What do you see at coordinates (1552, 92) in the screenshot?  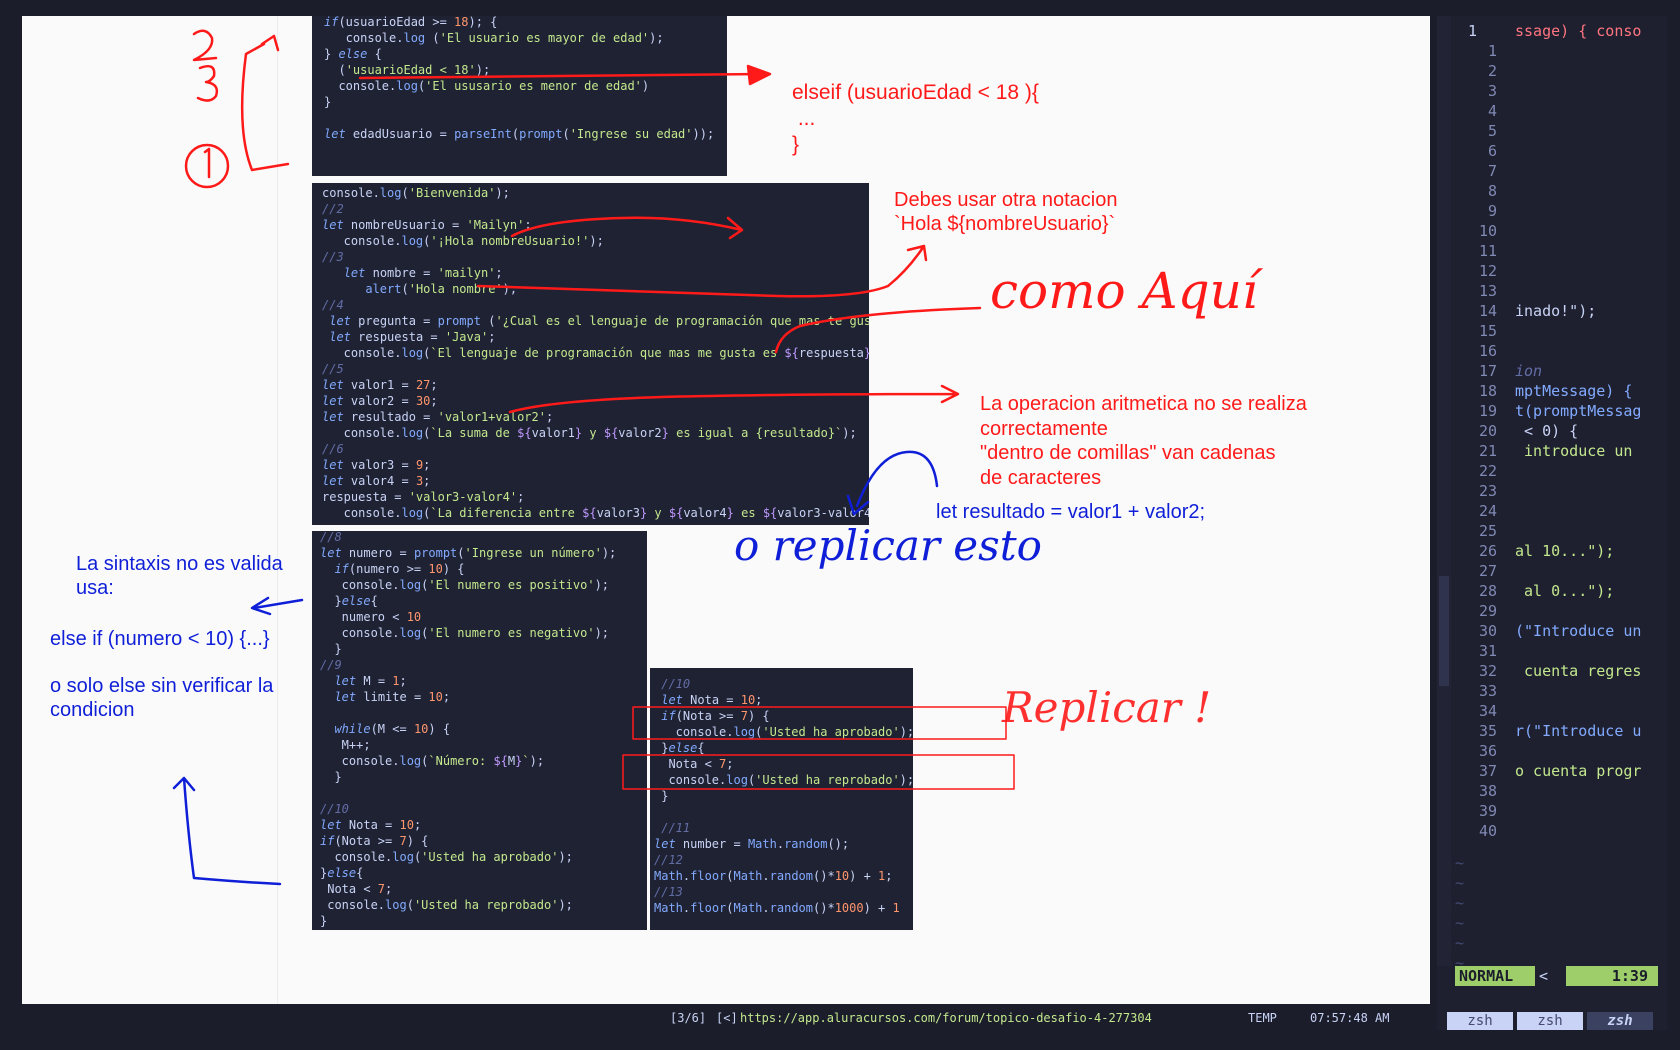 I see `vim-line: 3` at bounding box center [1552, 92].